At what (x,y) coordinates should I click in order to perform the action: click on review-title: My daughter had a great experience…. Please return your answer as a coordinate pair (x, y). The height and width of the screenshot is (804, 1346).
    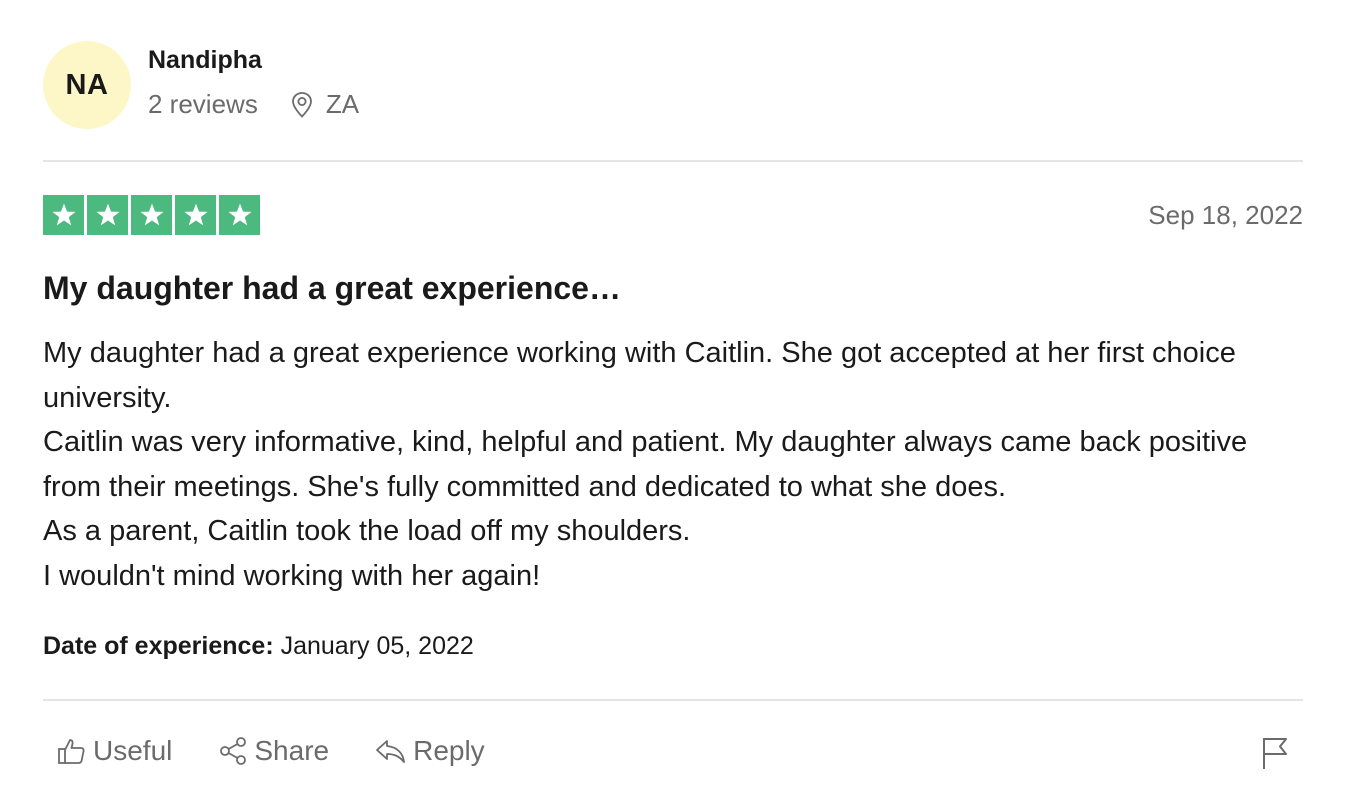
    Looking at the image, I should click on (332, 288).